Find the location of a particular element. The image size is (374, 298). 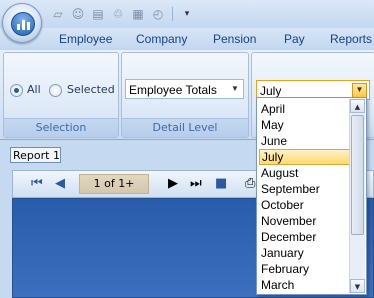

last-page-icon: ⏭ is located at coordinates (196, 184).